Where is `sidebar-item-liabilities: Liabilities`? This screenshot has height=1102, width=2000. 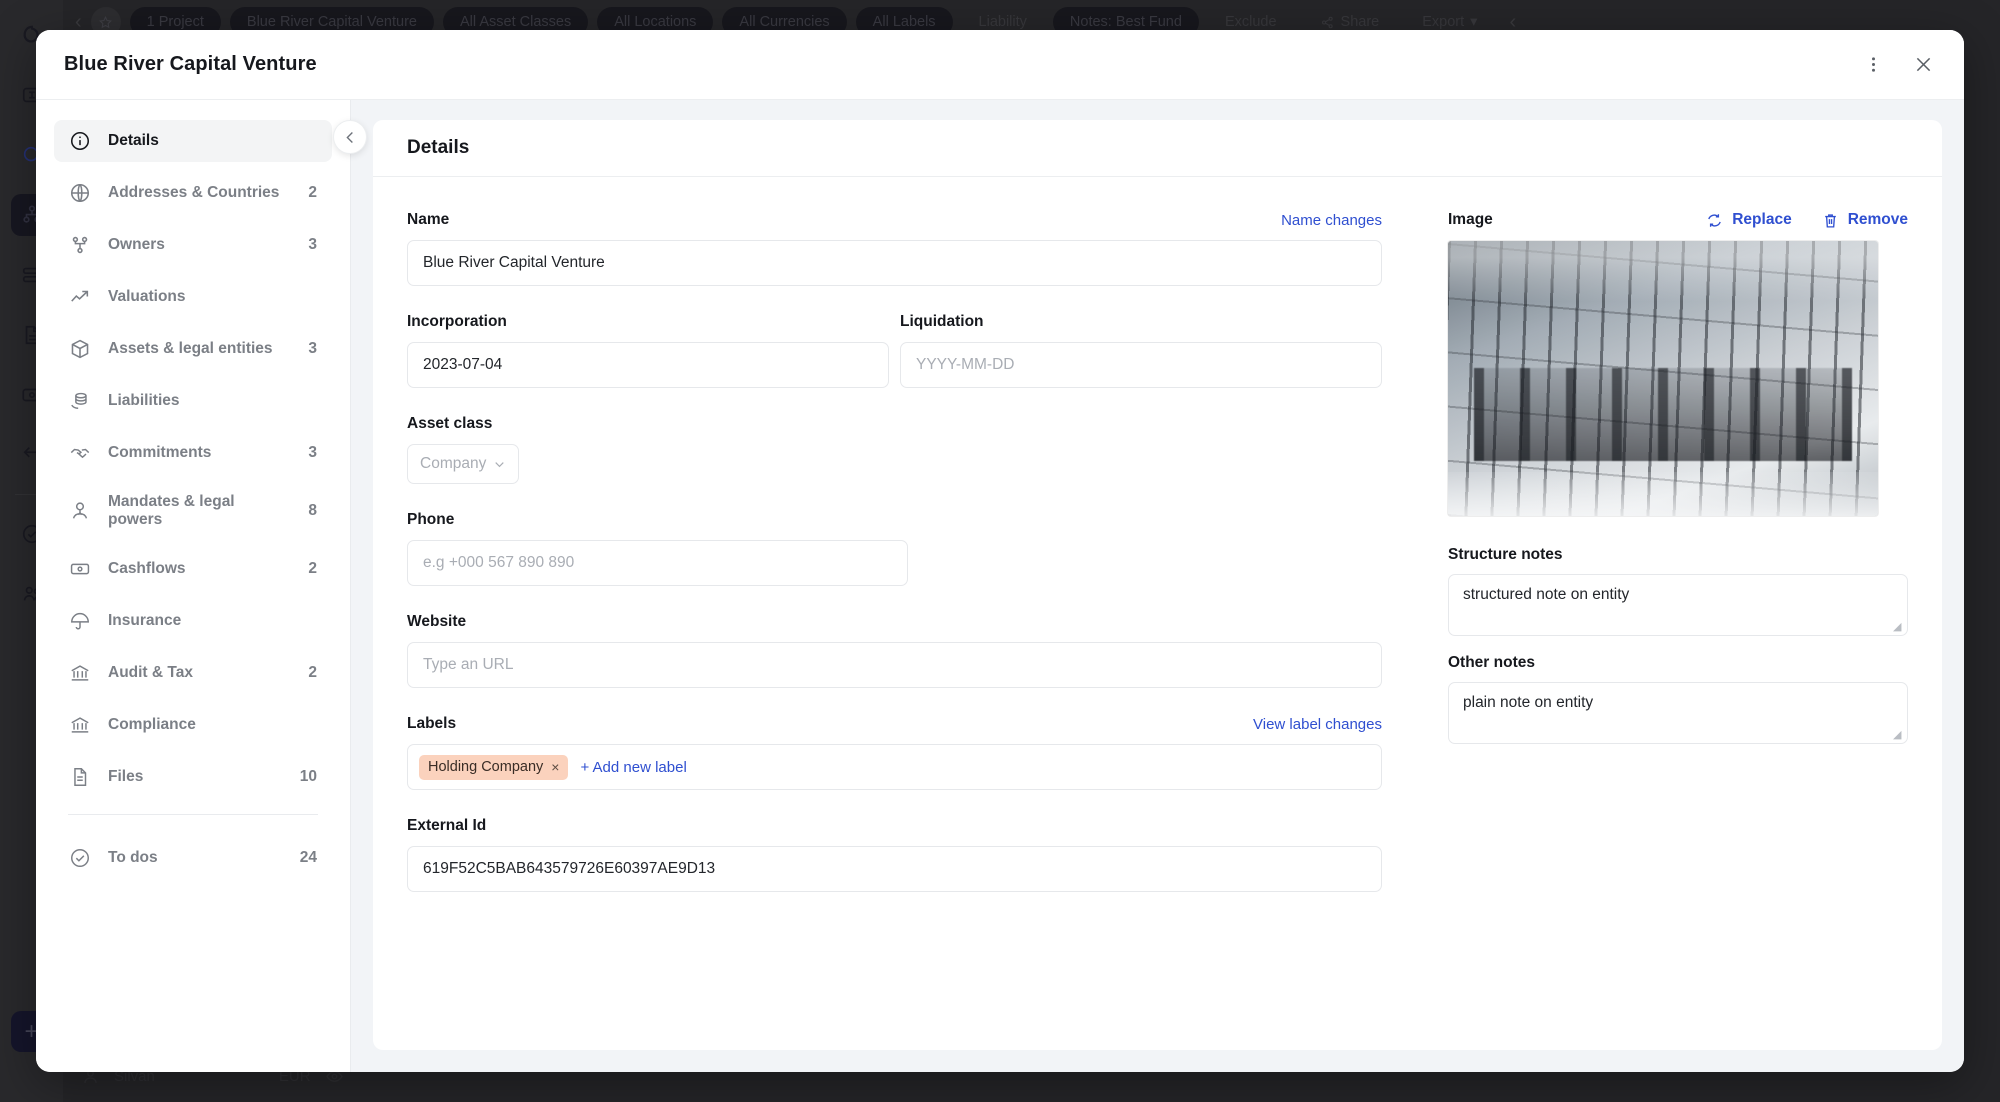
sidebar-item-liabilities: Liabilities is located at coordinates (193, 401).